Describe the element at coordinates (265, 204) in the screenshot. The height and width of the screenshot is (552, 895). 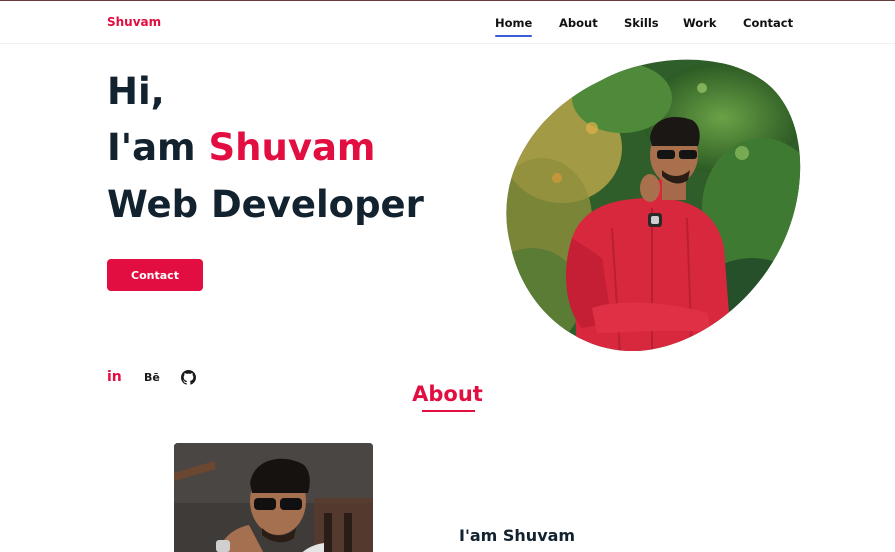
I see `hero-role: Web Developer` at that location.